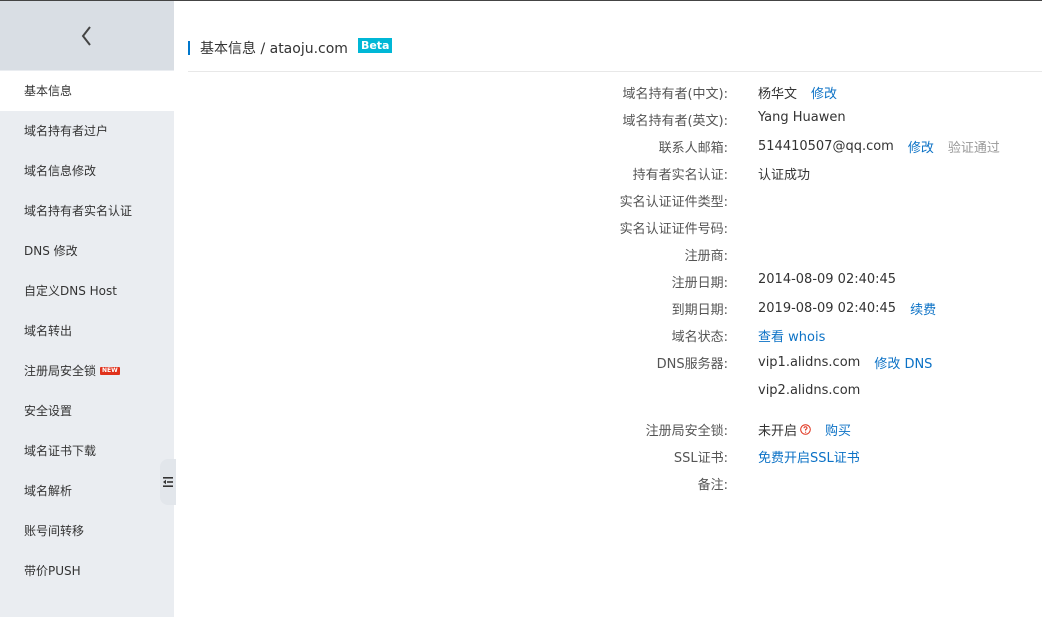 The image size is (1042, 617). Describe the element at coordinates (778, 94) in the screenshot. I see `owner-cn-value: 杨华文` at that location.